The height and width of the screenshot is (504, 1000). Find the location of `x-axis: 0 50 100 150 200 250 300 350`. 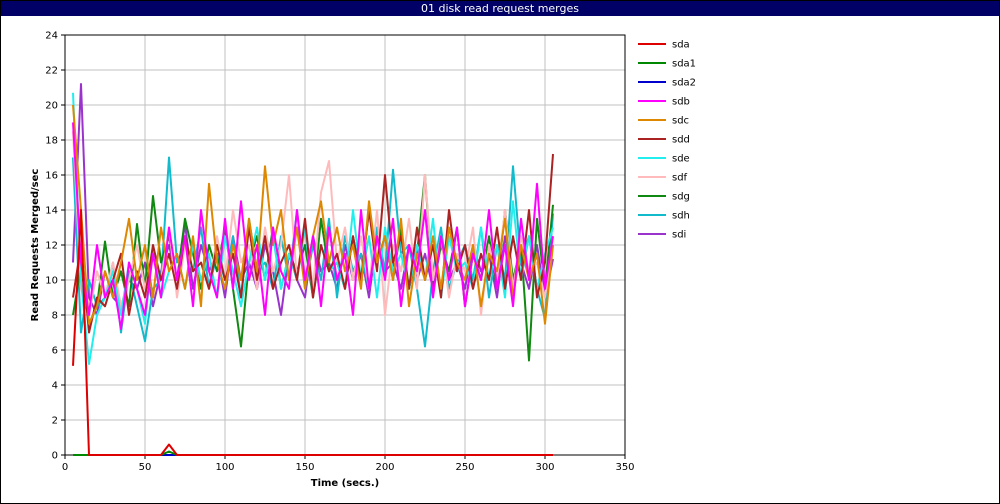

x-axis: 0 50 100 150 200 250 300 350 is located at coordinates (348, 464).